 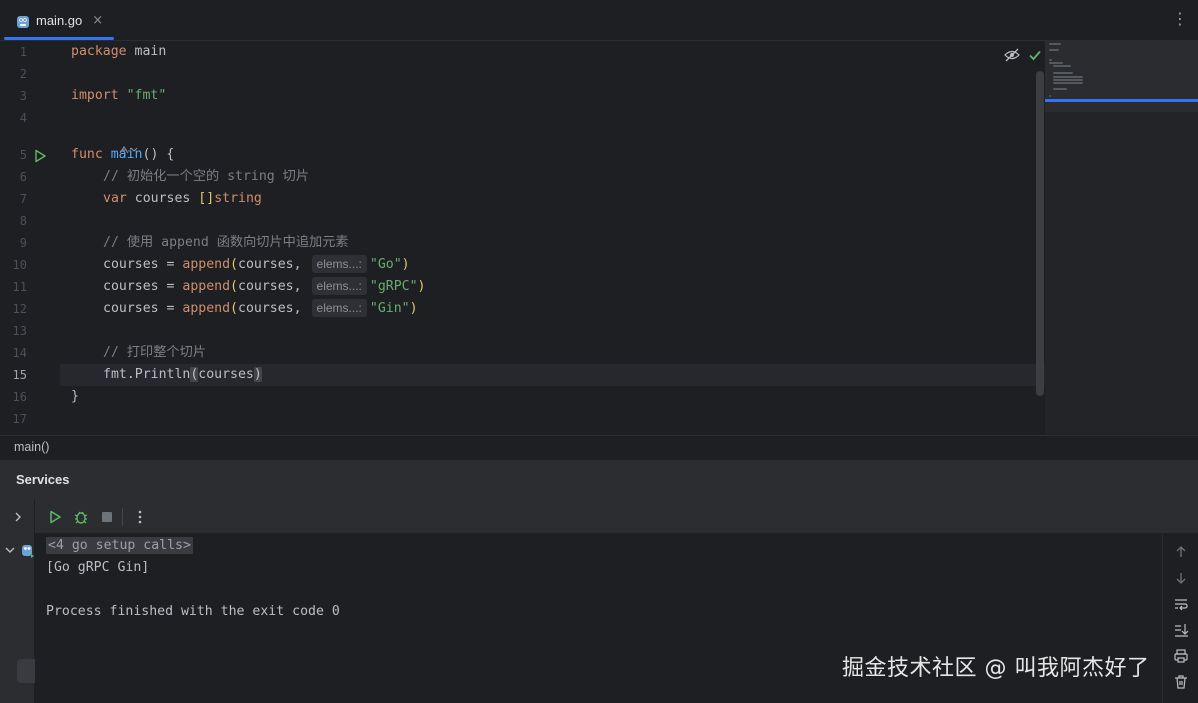 What do you see at coordinates (95, 95) in the screenshot?
I see `keyword: import` at bounding box center [95, 95].